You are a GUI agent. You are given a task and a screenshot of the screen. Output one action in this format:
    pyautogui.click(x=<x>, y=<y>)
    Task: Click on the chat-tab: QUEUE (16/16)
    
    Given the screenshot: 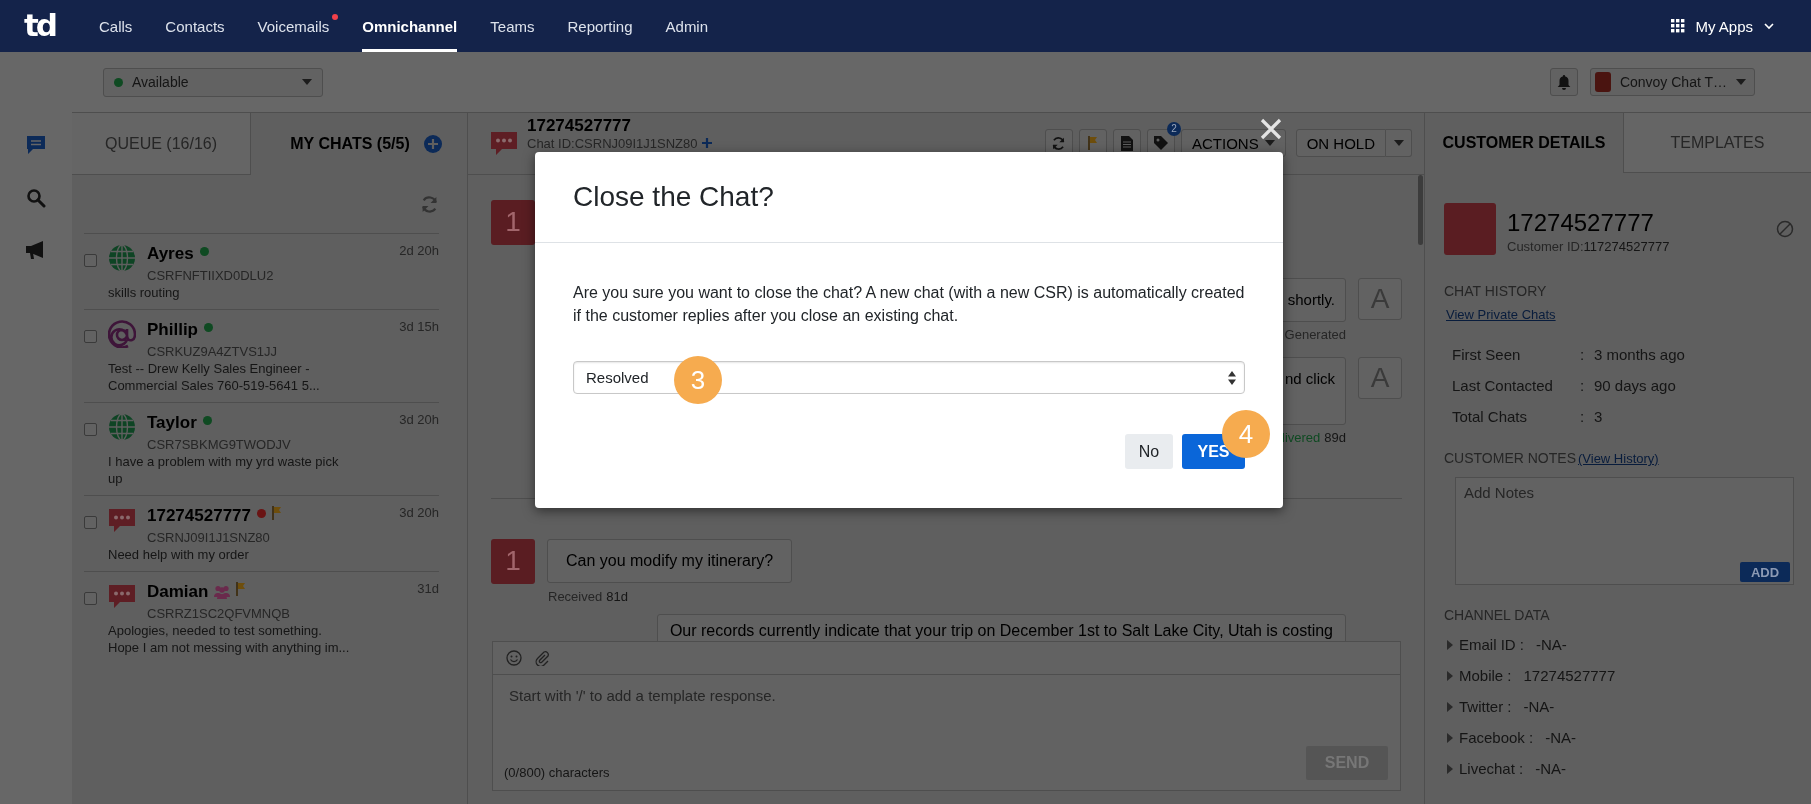 What is the action you would take?
    pyautogui.click(x=161, y=144)
    